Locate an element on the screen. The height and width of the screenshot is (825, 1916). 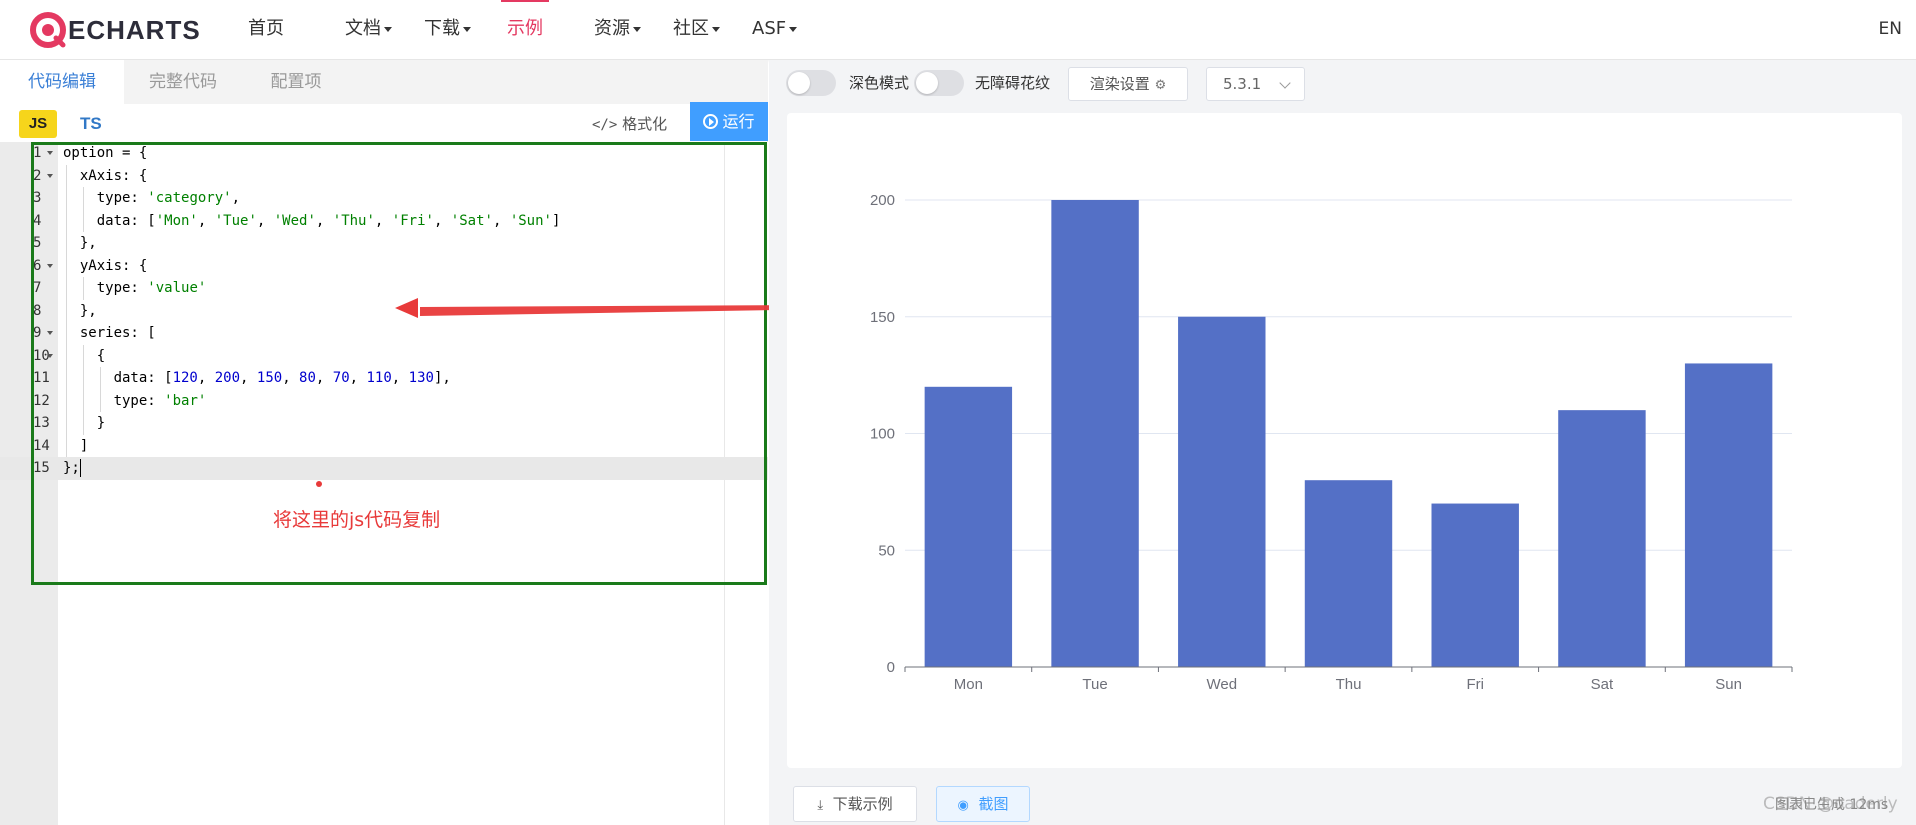
nav-item-label: ASF is located at coordinates (769, 28).